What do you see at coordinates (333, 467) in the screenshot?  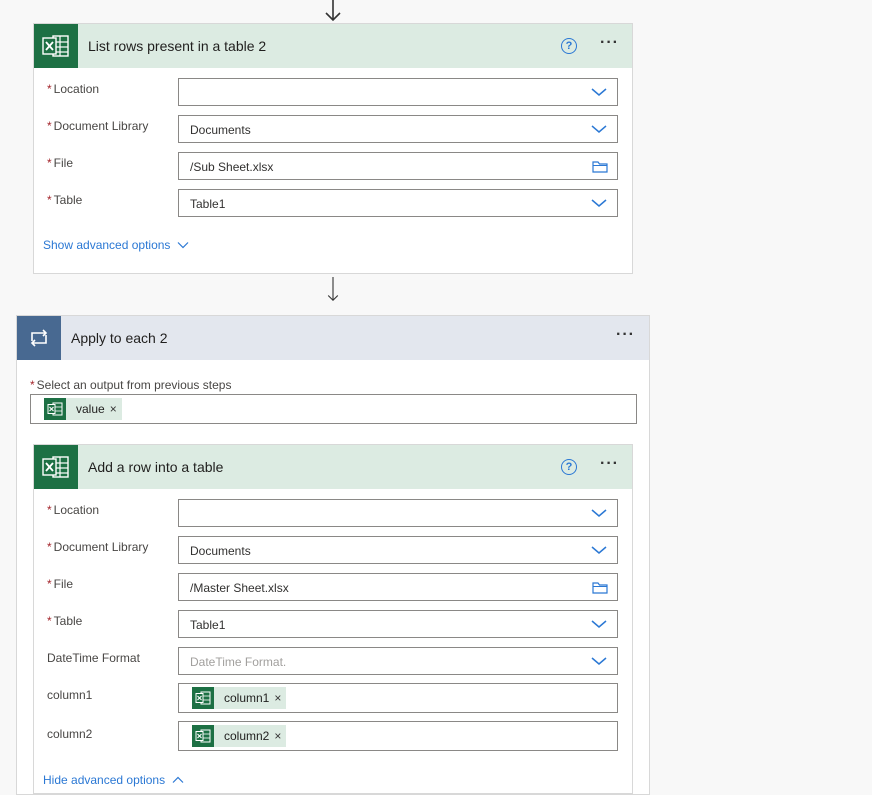 I see `add-row-card-header: Add a row into a table ? ···` at bounding box center [333, 467].